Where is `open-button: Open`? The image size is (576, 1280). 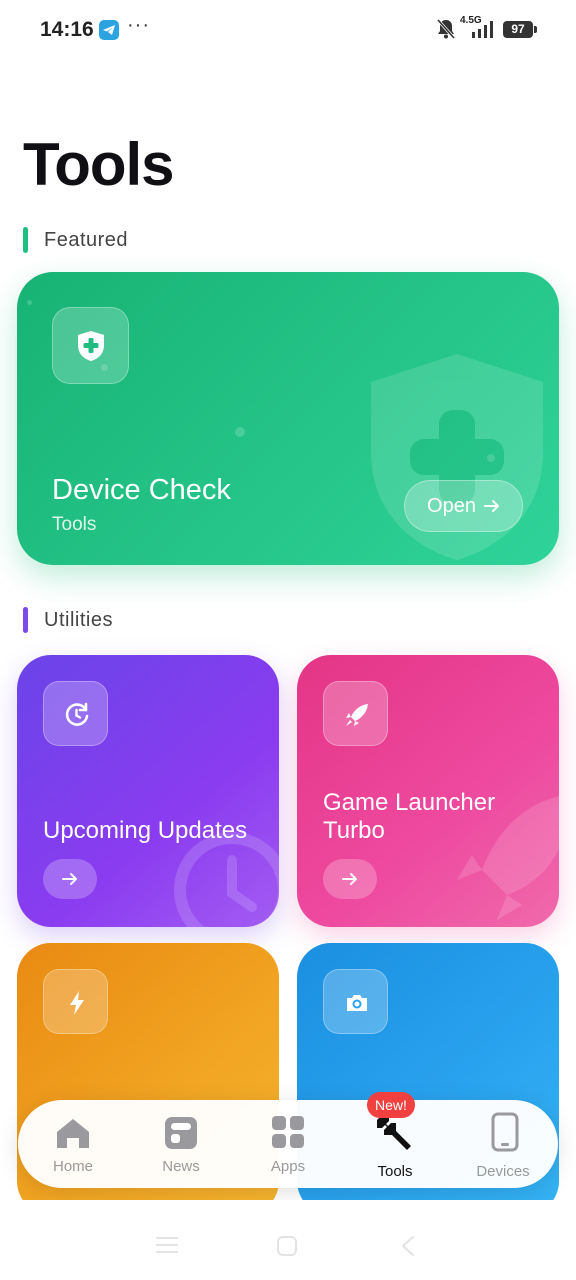
open-button: Open is located at coordinates (463, 506).